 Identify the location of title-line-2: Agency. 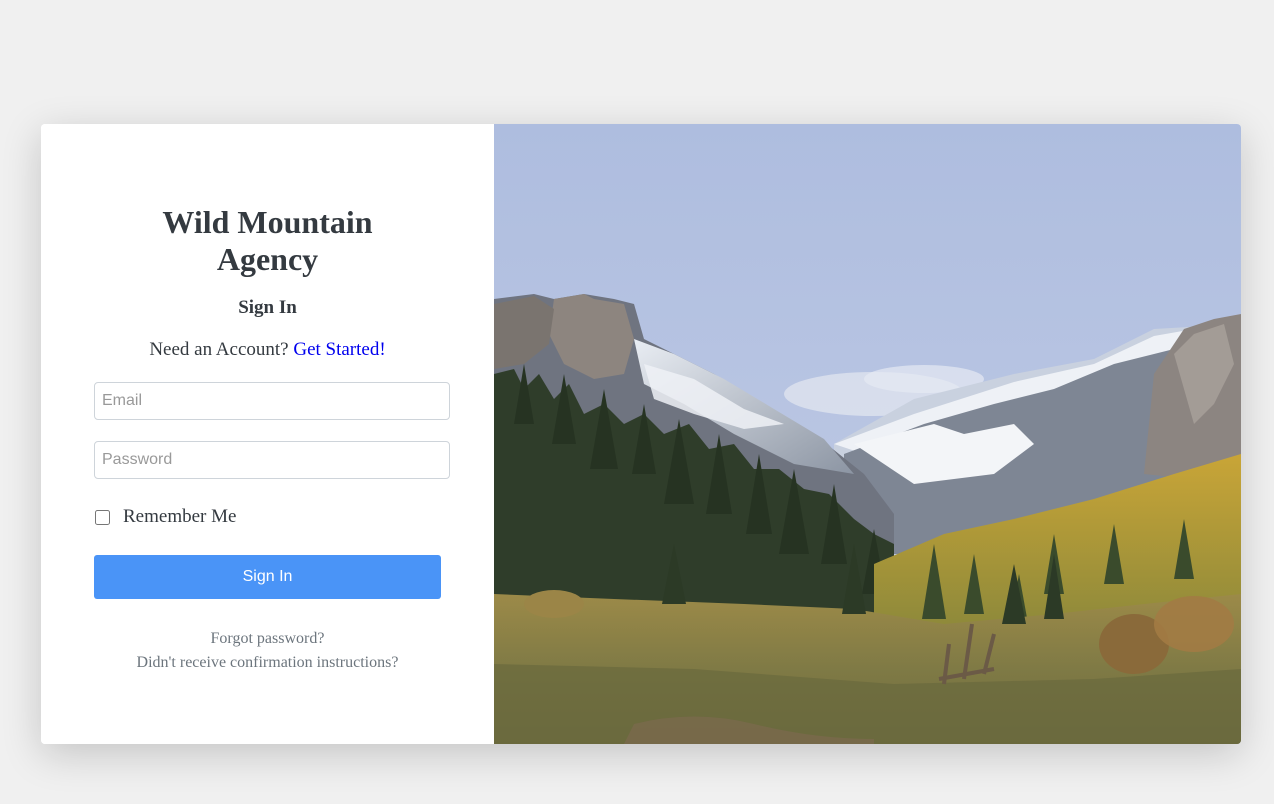
(267, 259).